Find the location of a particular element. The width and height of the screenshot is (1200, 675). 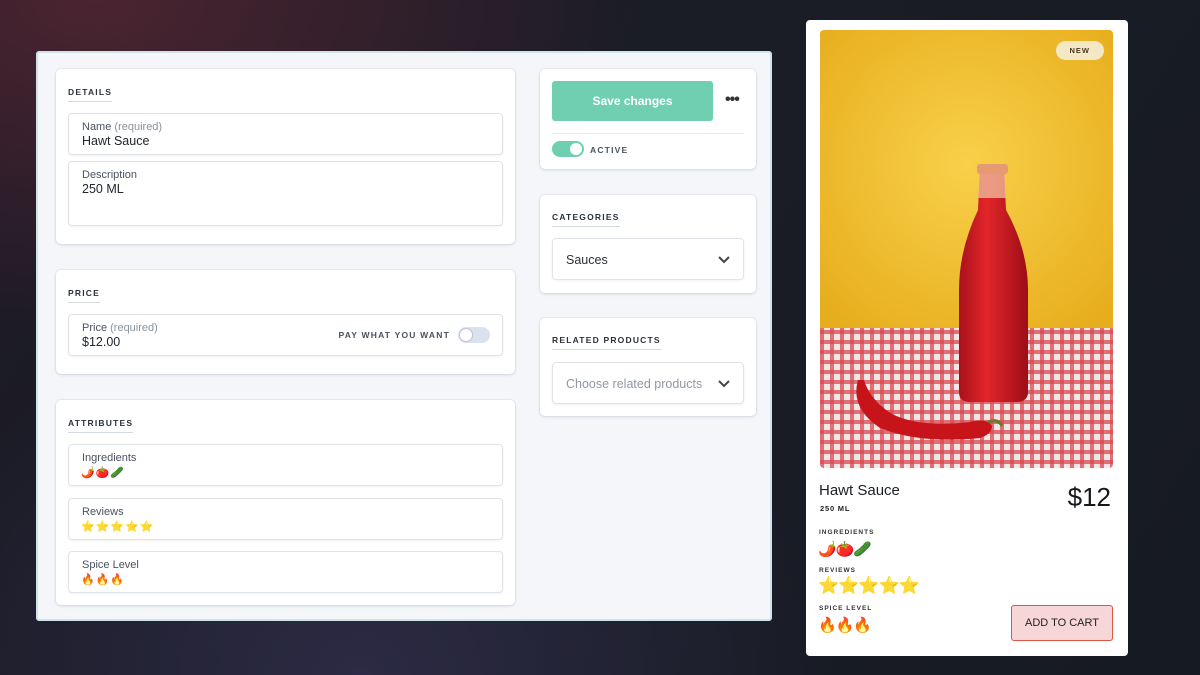

attribute-label: Ingredients is located at coordinates (109, 458).